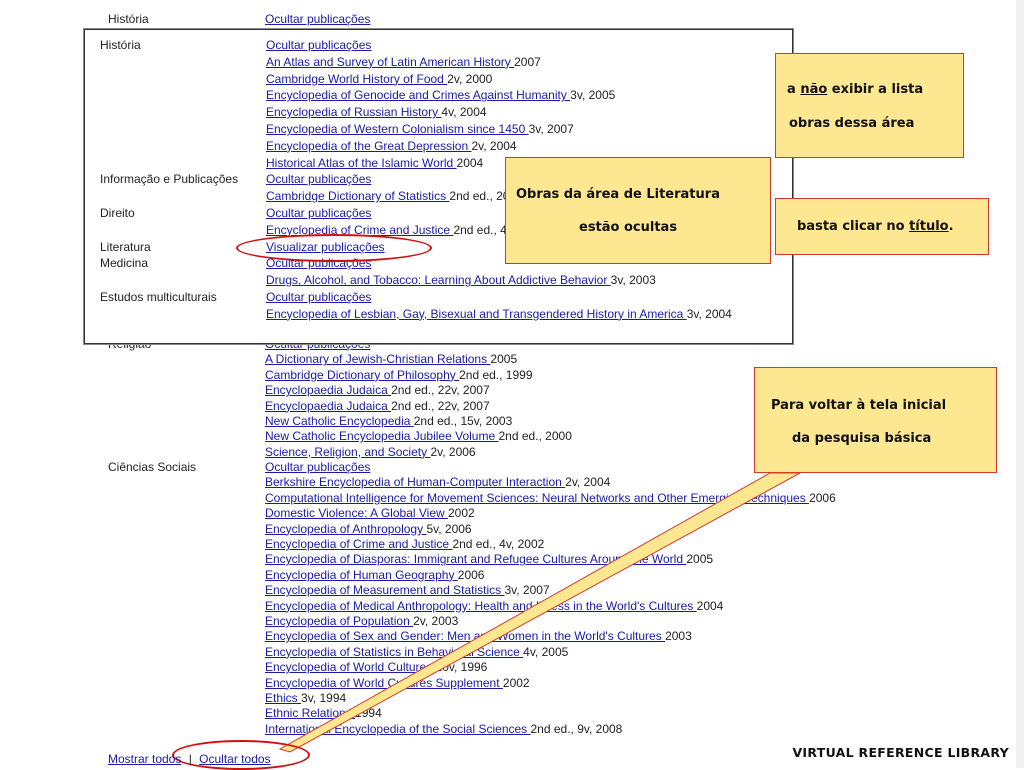 Image resolution: width=1024 pixels, height=770 pixels. Describe the element at coordinates (361, 163) in the screenshot. I see `publication-title-link: Historical Atlas of the Islamic World` at that location.